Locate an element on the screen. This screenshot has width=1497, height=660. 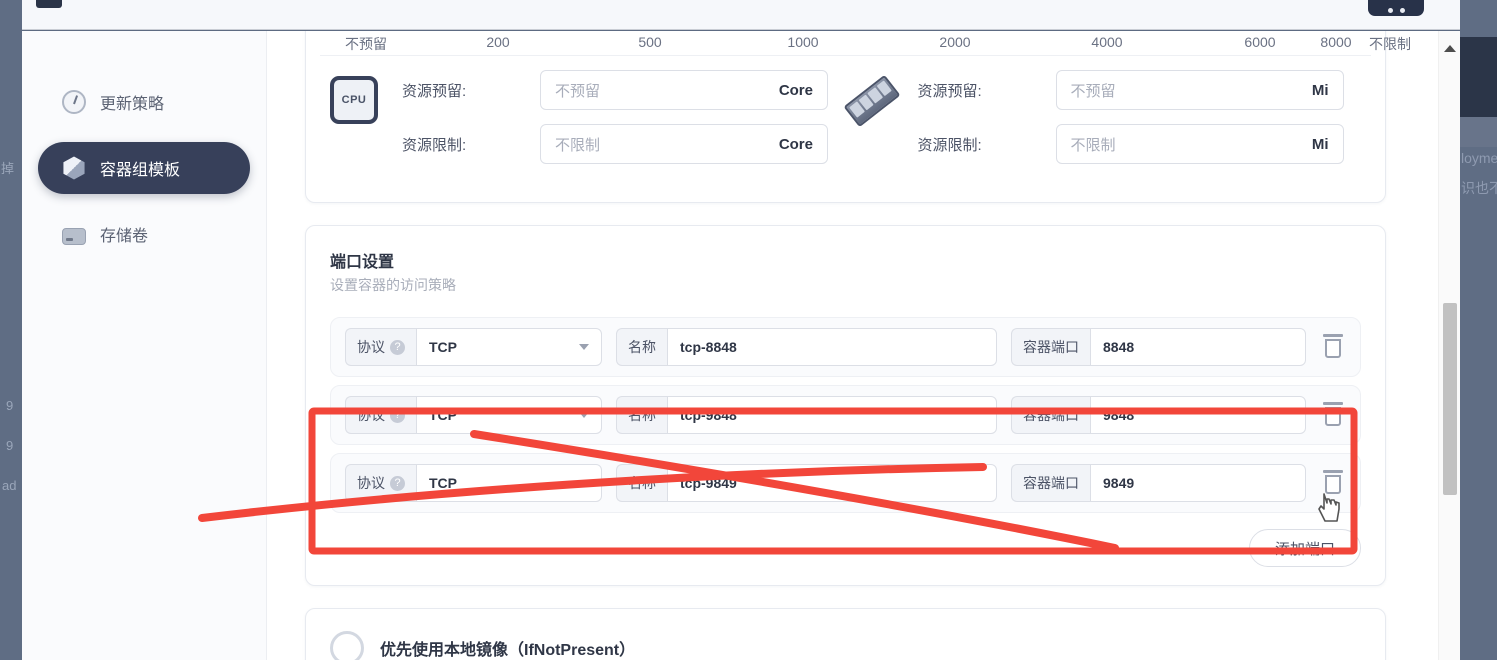
backdrop-text-fragment: 掉 is located at coordinates (8, 168).